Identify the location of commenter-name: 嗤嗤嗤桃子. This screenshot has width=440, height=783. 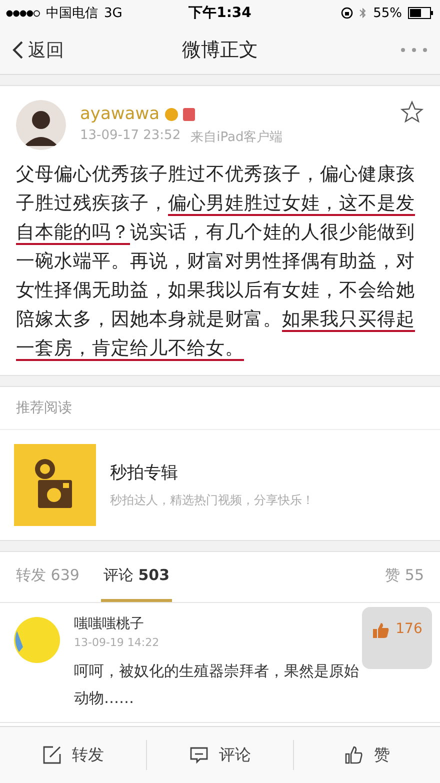
(218, 624).